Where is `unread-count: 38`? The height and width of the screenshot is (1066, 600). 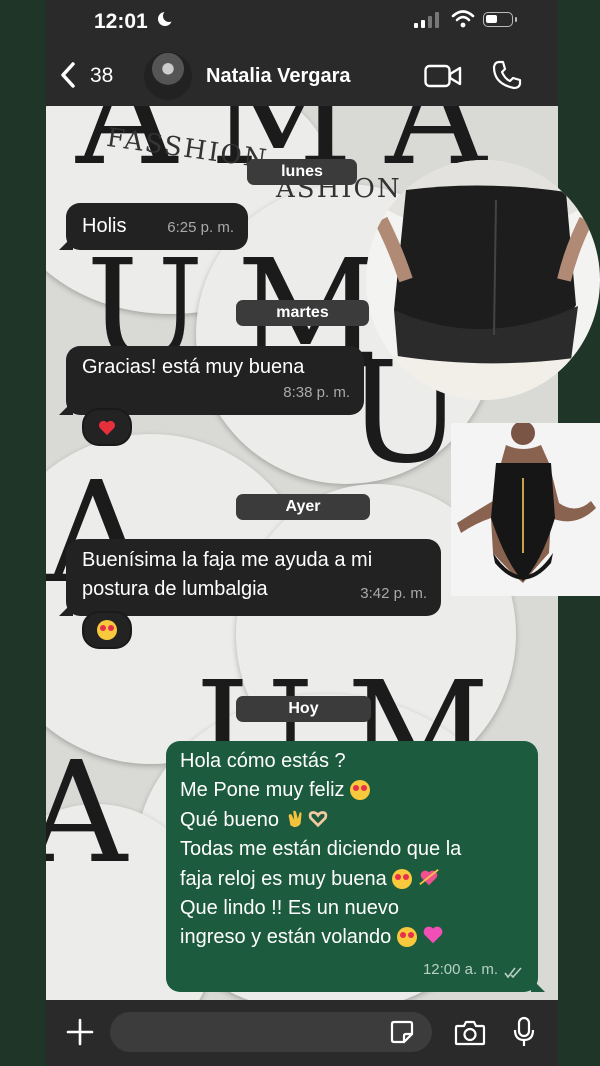 unread-count: 38 is located at coordinates (101, 76).